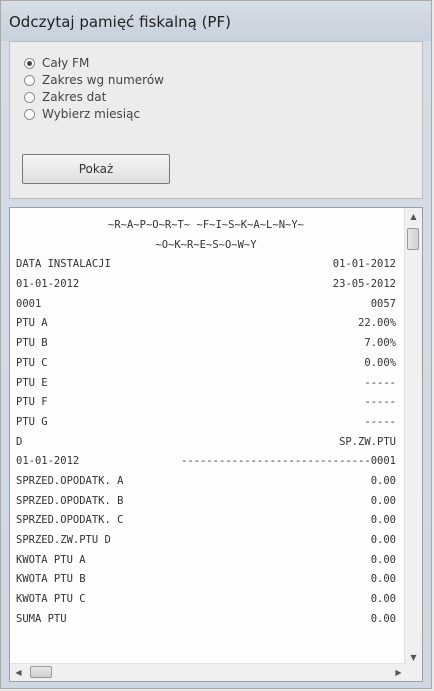  Describe the element at coordinates (364, 284) in the screenshot. I see `report-row-right: 23-05-2012` at that location.